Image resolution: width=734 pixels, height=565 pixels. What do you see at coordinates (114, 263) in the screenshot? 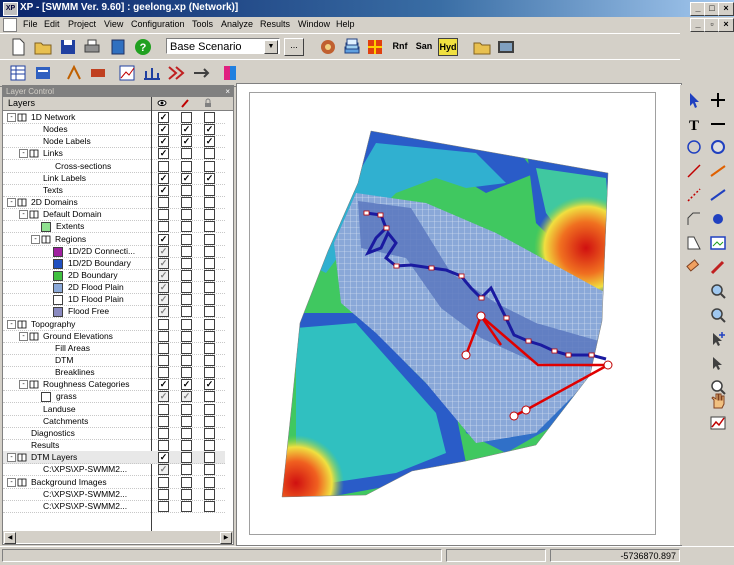
I see `layer-row: 1D/2D Boundary ✓` at bounding box center [114, 263].